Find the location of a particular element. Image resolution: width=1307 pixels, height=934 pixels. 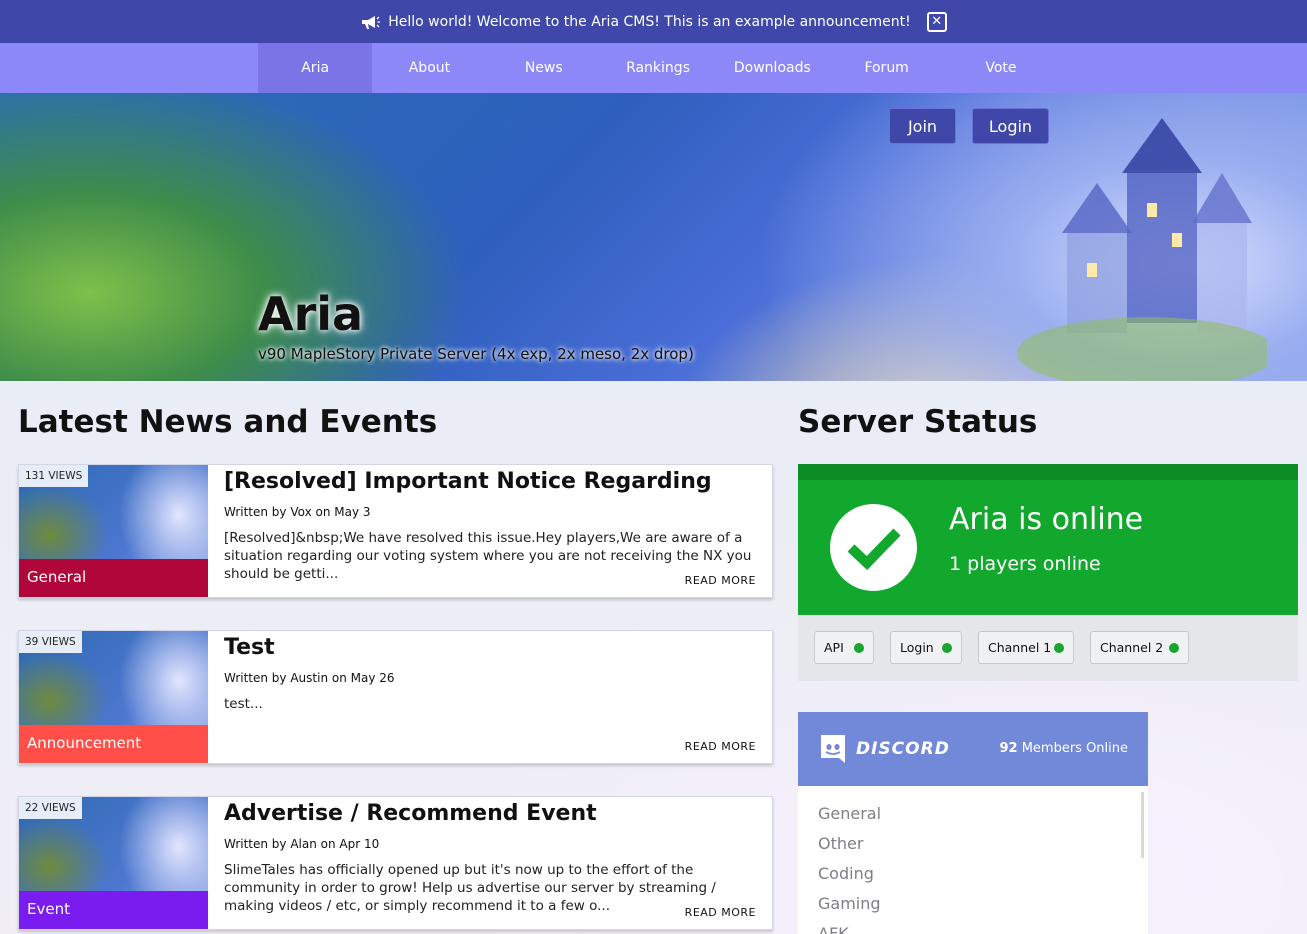

server-status-panel: Aria is online 1 players online is located at coordinates (1048, 539).